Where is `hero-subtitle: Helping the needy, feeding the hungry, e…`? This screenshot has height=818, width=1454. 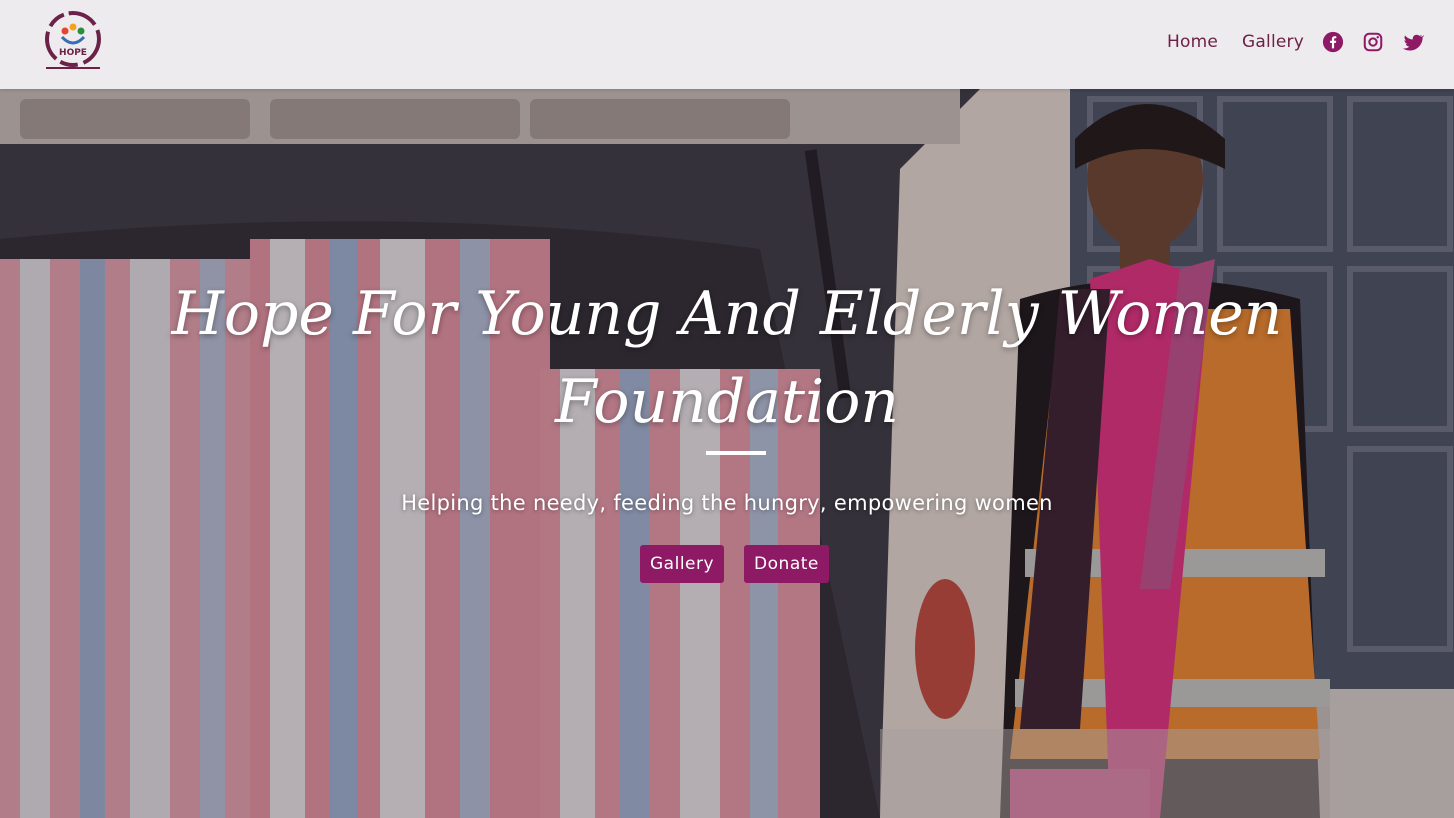
hero-subtitle: Helping the needy, feeding the hungry, e… is located at coordinates (727, 503).